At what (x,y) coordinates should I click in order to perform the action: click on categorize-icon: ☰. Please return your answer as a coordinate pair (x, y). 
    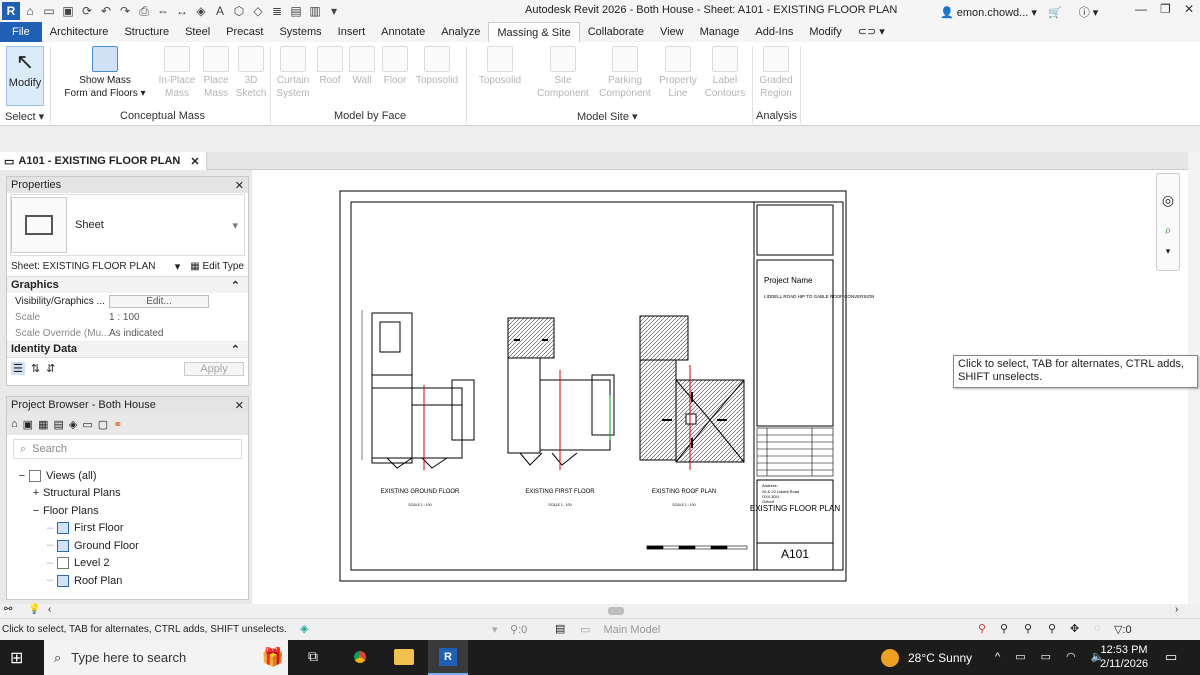
    Looking at the image, I should click on (18, 368).